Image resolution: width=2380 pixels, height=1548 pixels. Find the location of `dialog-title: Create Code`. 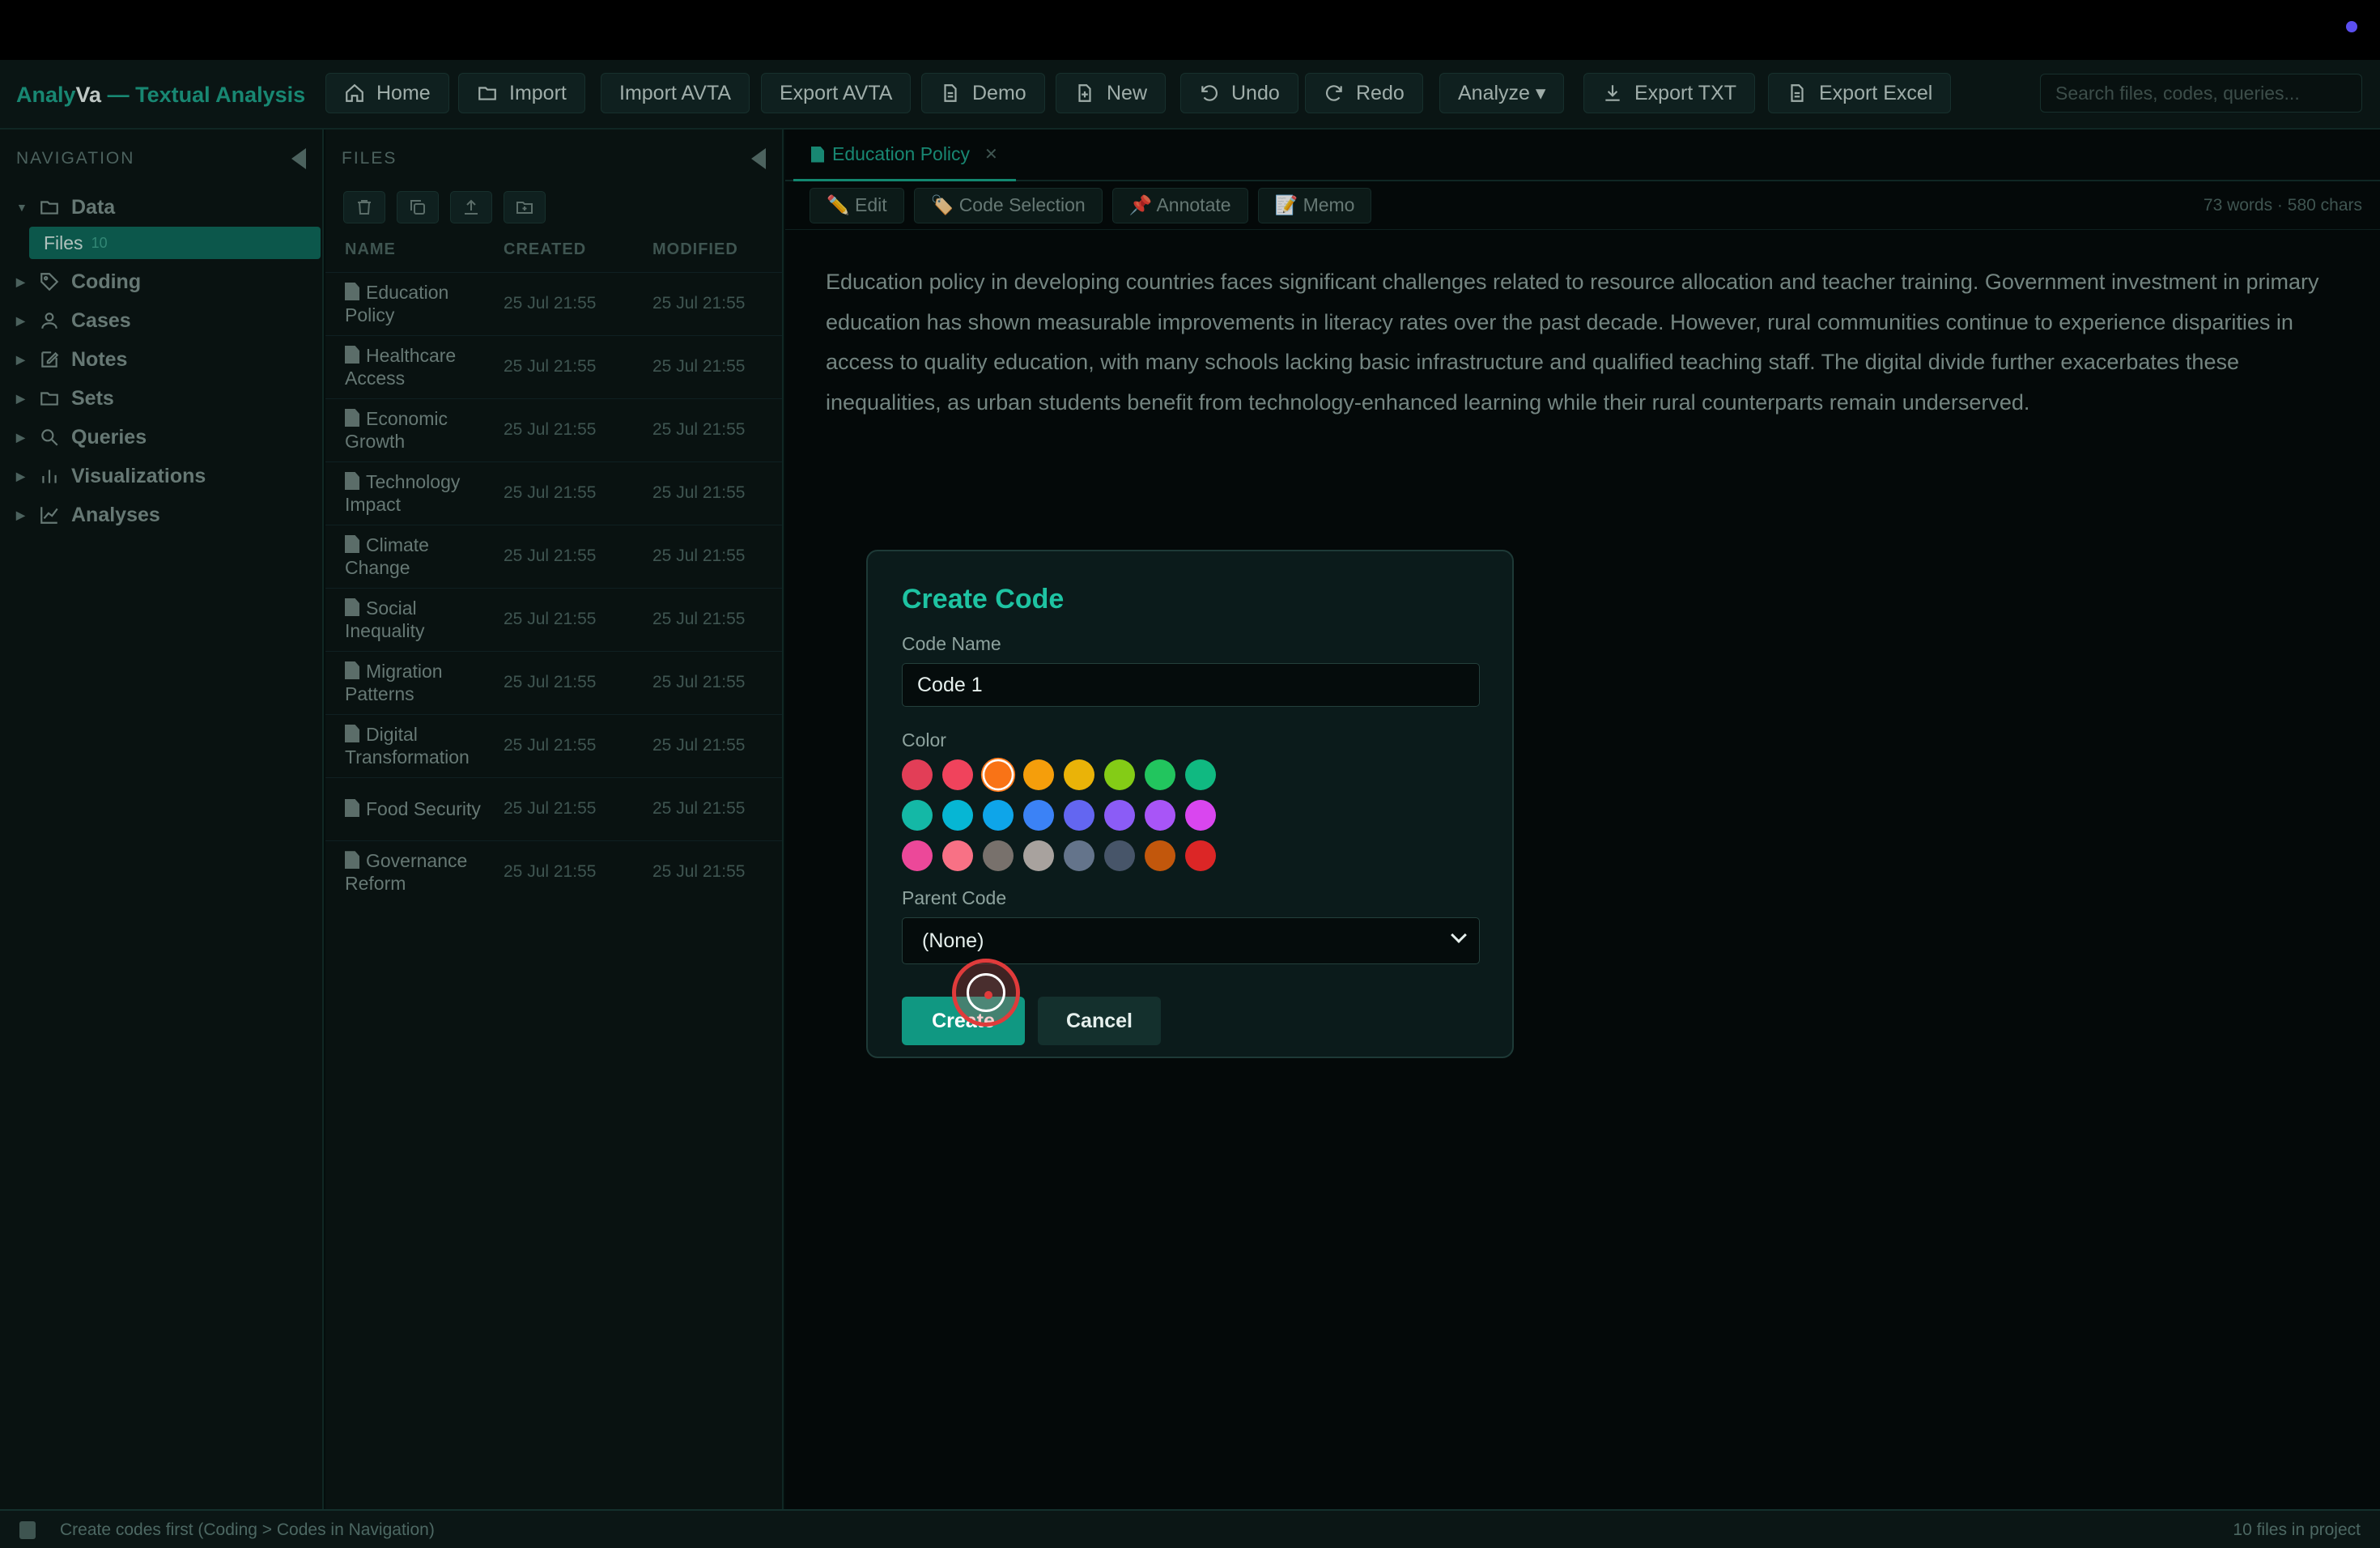

dialog-title: Create Code is located at coordinates (984, 599).